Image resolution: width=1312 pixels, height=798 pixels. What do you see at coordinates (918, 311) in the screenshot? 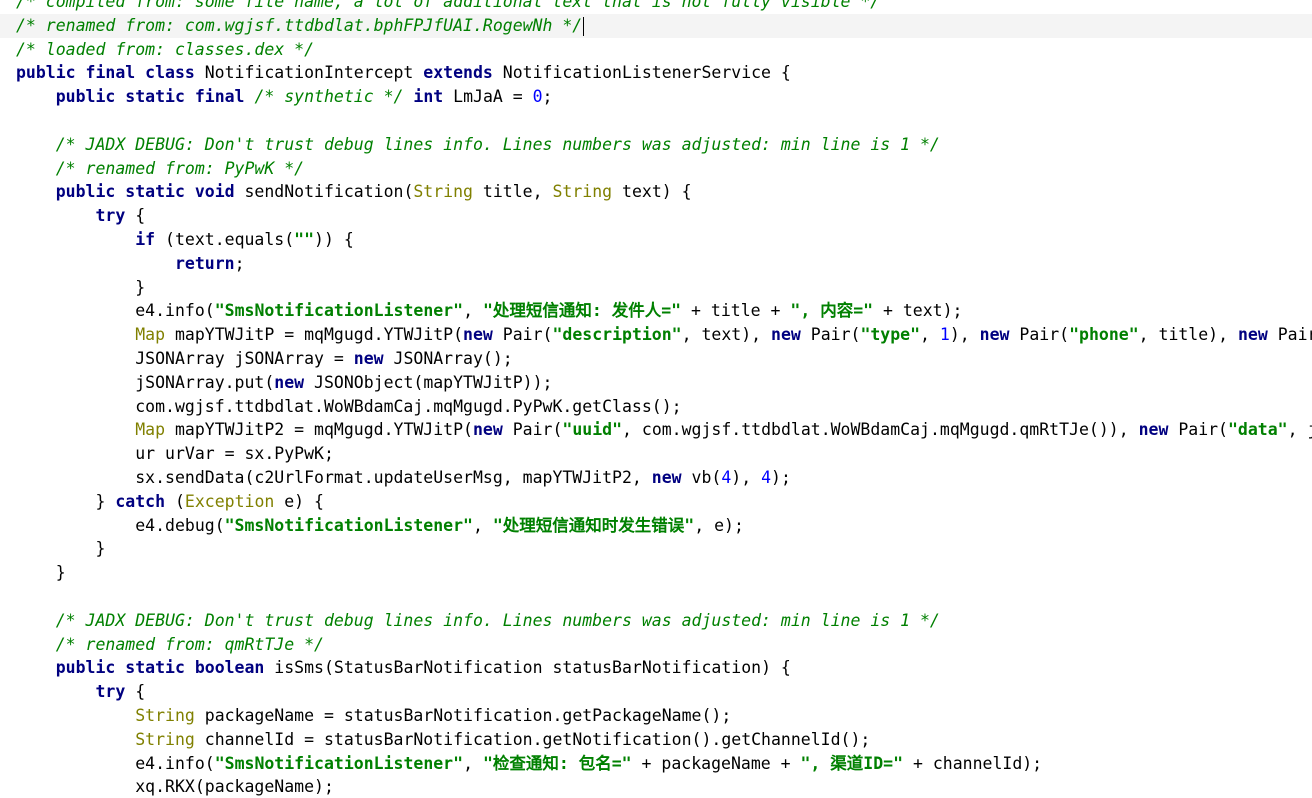
I see `code-token: + text);` at bounding box center [918, 311].